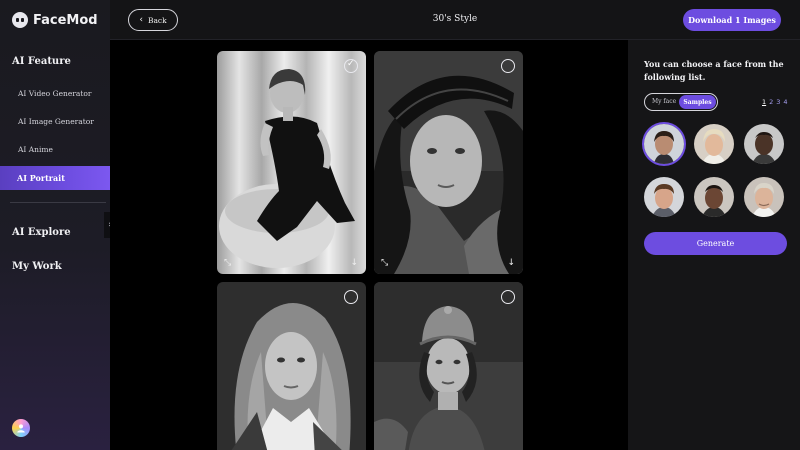  What do you see at coordinates (157, 20) in the screenshot?
I see `back-button-label: Back` at bounding box center [157, 20].